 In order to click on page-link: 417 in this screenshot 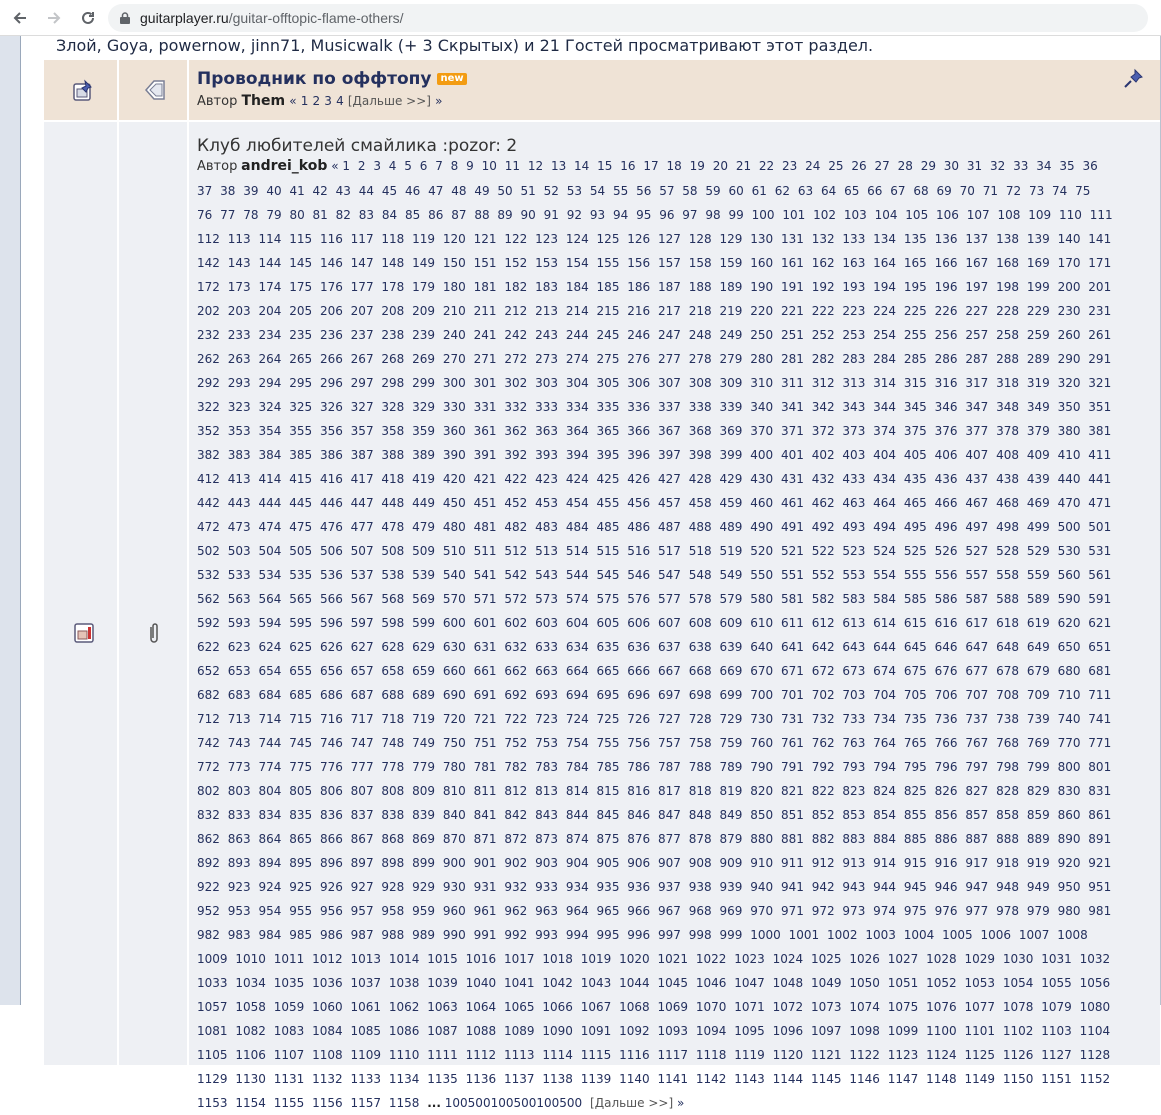, I will do `click(362, 479)`.